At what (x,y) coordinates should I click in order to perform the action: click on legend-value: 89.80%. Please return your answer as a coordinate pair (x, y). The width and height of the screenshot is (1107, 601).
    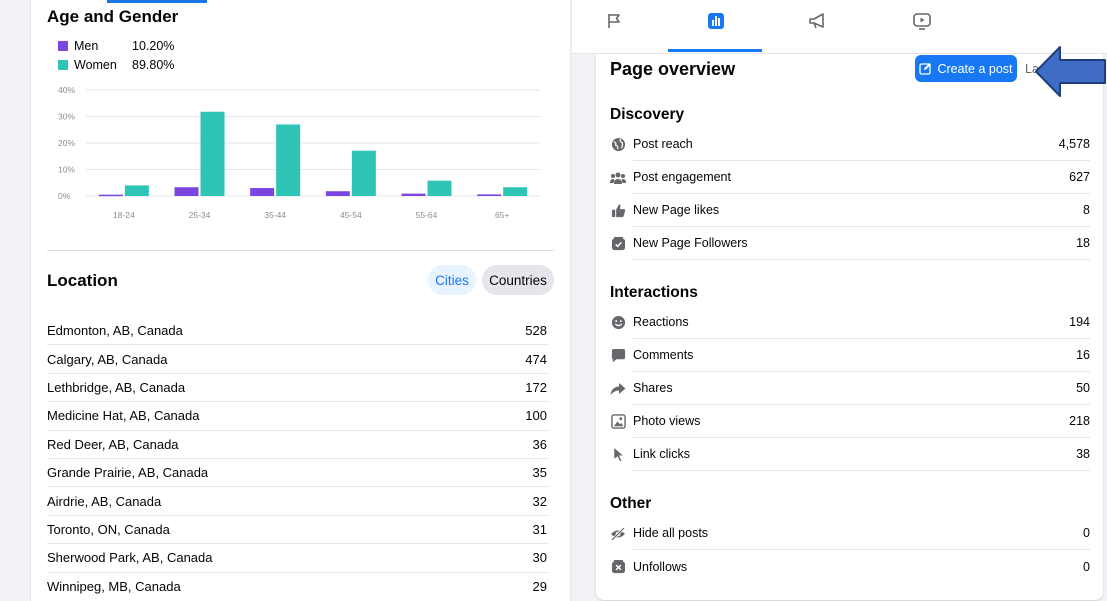
    Looking at the image, I should click on (153, 65).